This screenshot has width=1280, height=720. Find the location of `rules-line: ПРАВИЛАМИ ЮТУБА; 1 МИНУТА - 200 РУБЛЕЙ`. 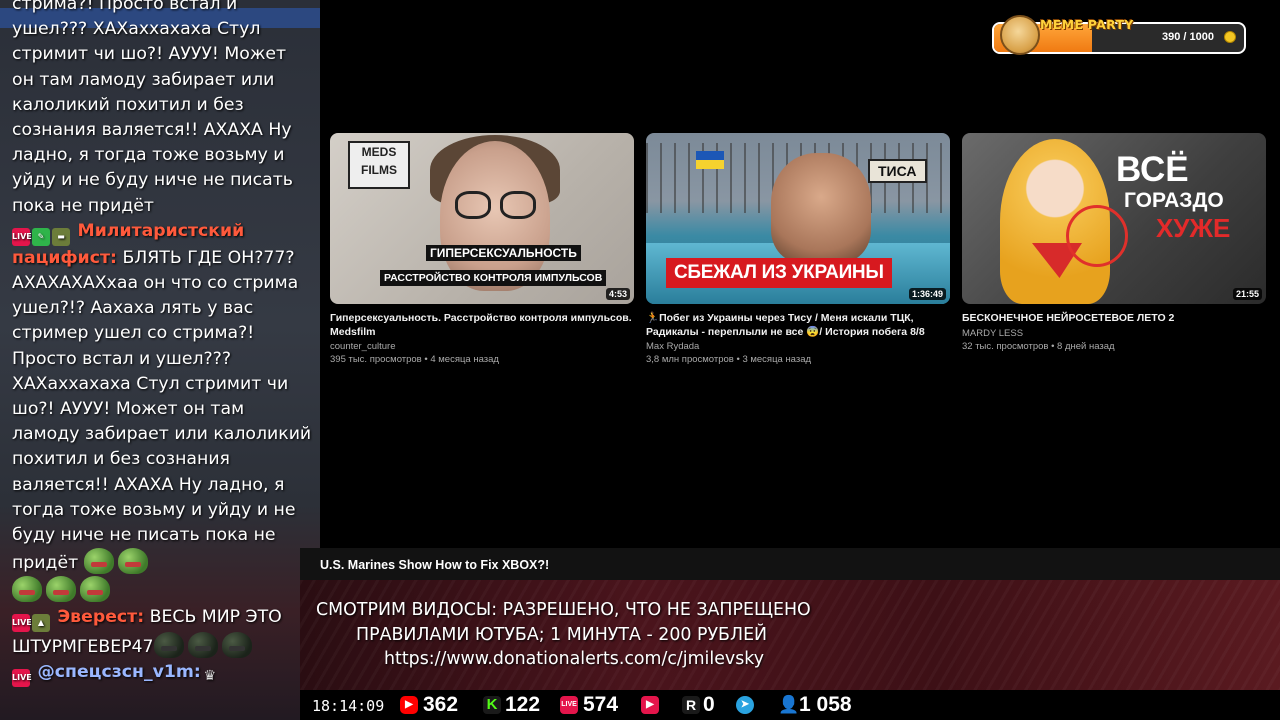

rules-line: ПРАВИЛАМИ ЮТУБА; 1 МИНУТА - 200 РУБЛЕЙ is located at coordinates (562, 635).